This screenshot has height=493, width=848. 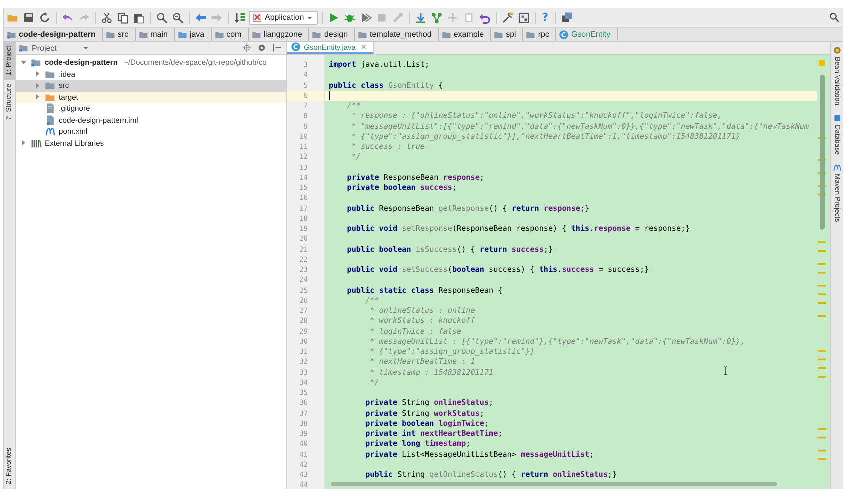 I want to click on wrench-icon, so click(x=508, y=18).